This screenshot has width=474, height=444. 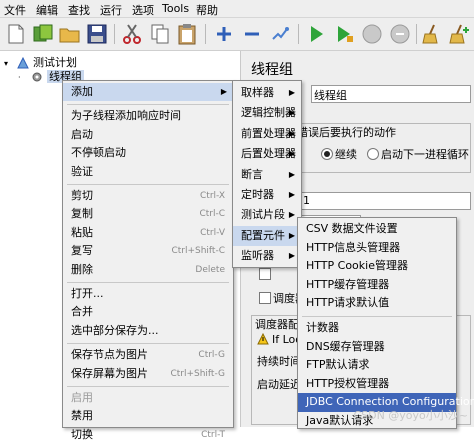 What do you see at coordinates (148, 153) in the screenshot?
I see `menu-item: 不停顿启动` at bounding box center [148, 153].